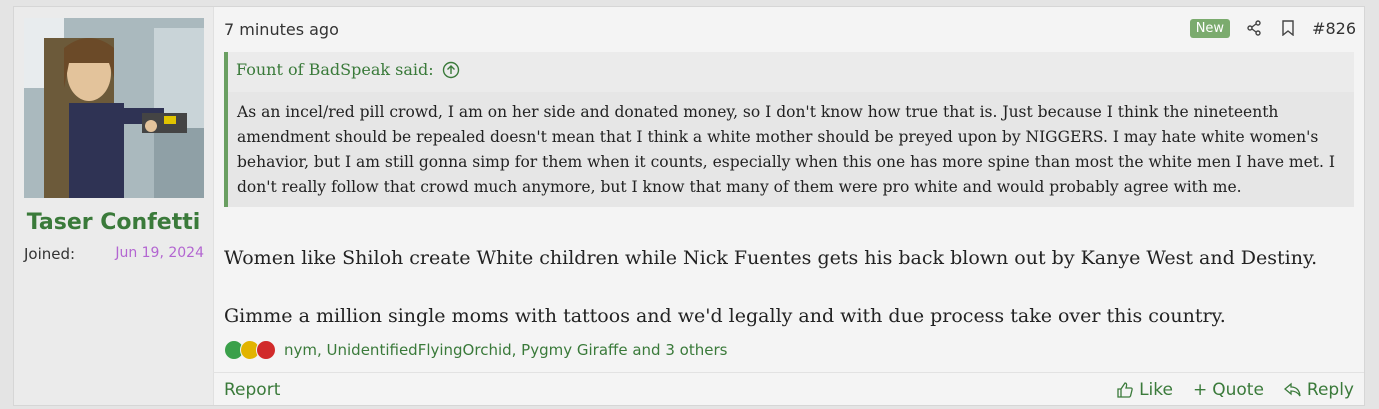  I want to click on footer-divider, so click(788, 372).